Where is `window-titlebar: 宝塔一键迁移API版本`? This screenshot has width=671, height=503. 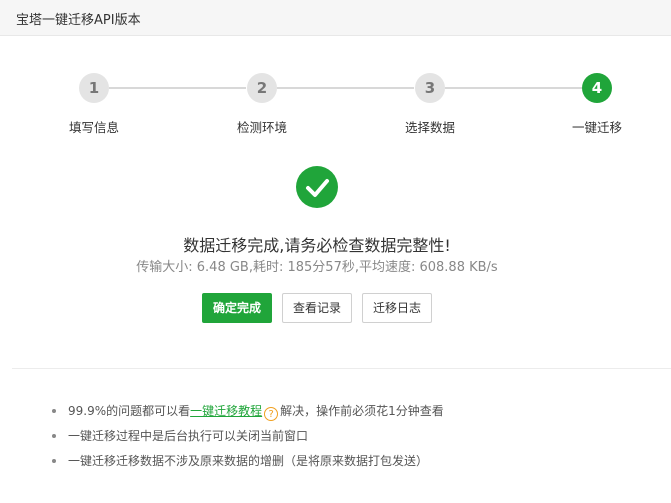 window-titlebar: 宝塔一键迁移API版本 is located at coordinates (335, 18).